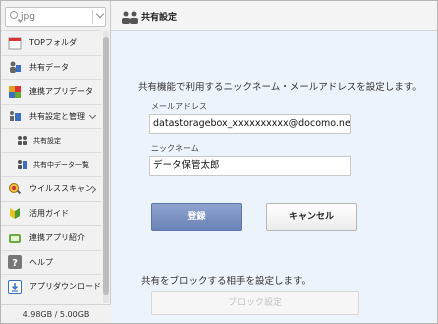 Image resolution: width=438 pixels, height=324 pixels. I want to click on sidebar-item-label: 共有中データ一覧, so click(61, 164).